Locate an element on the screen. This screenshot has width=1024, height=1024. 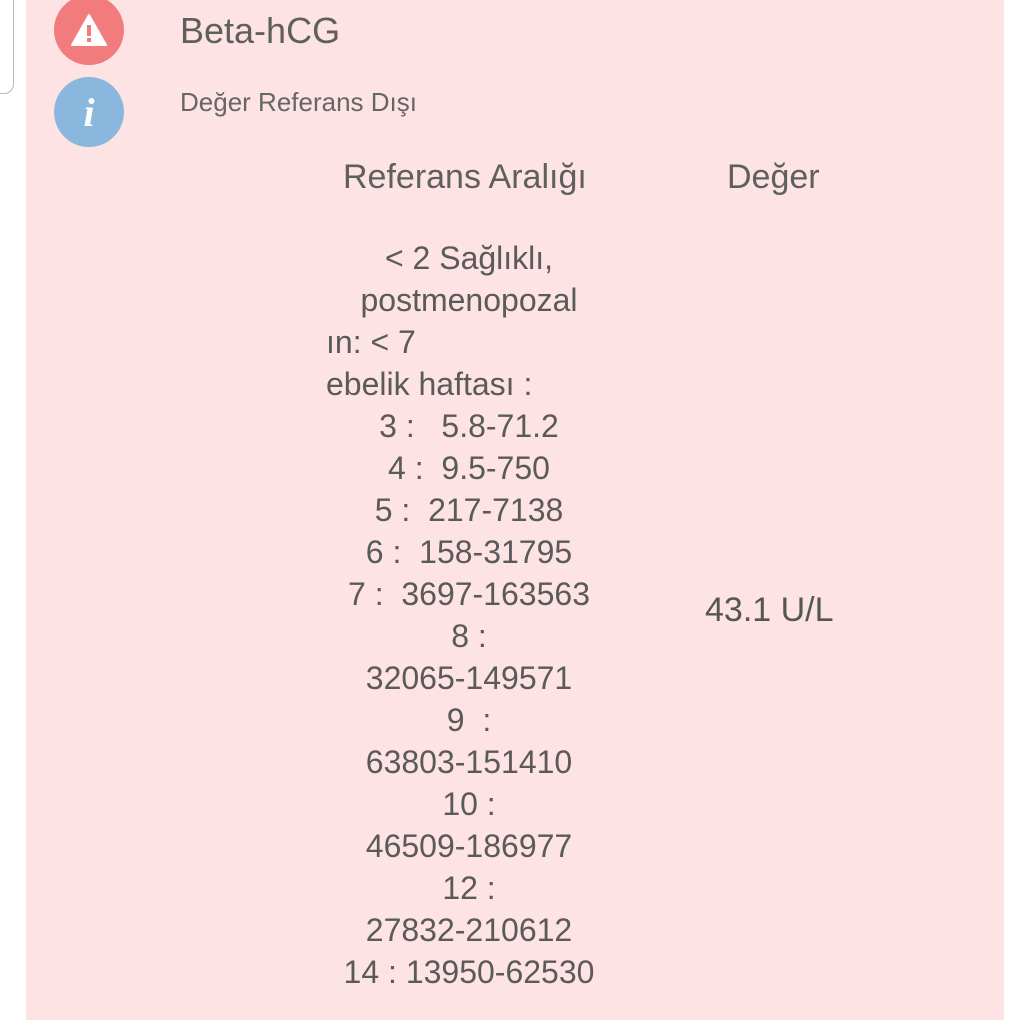
reference-range-line: ın: < 7 is located at coordinates (371, 342).